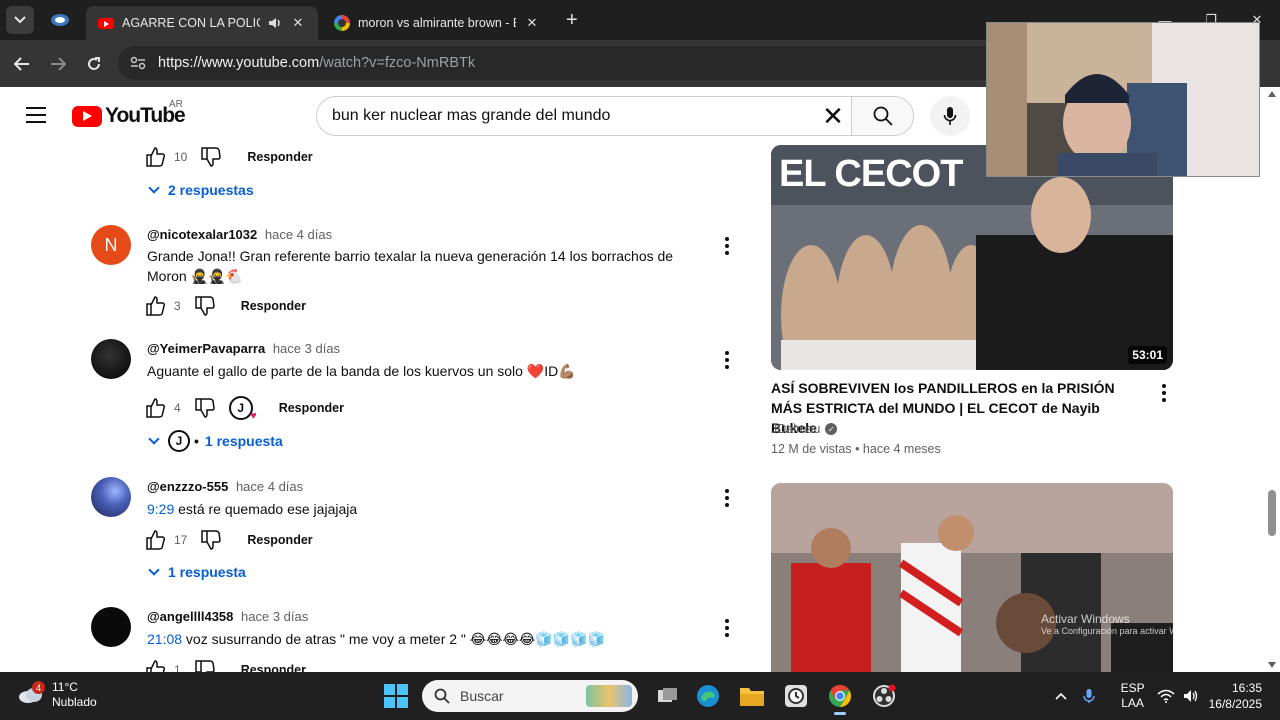  I want to click on new-tab-button: +, so click(572, 20).